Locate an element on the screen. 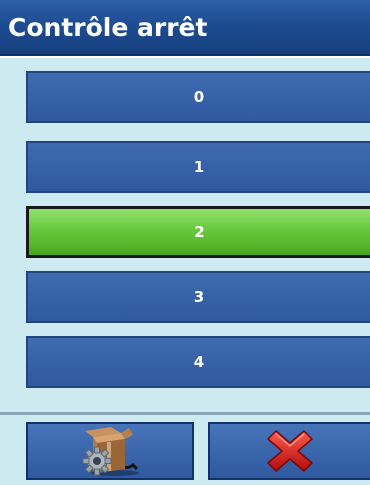  cancel-button is located at coordinates (289, 451).